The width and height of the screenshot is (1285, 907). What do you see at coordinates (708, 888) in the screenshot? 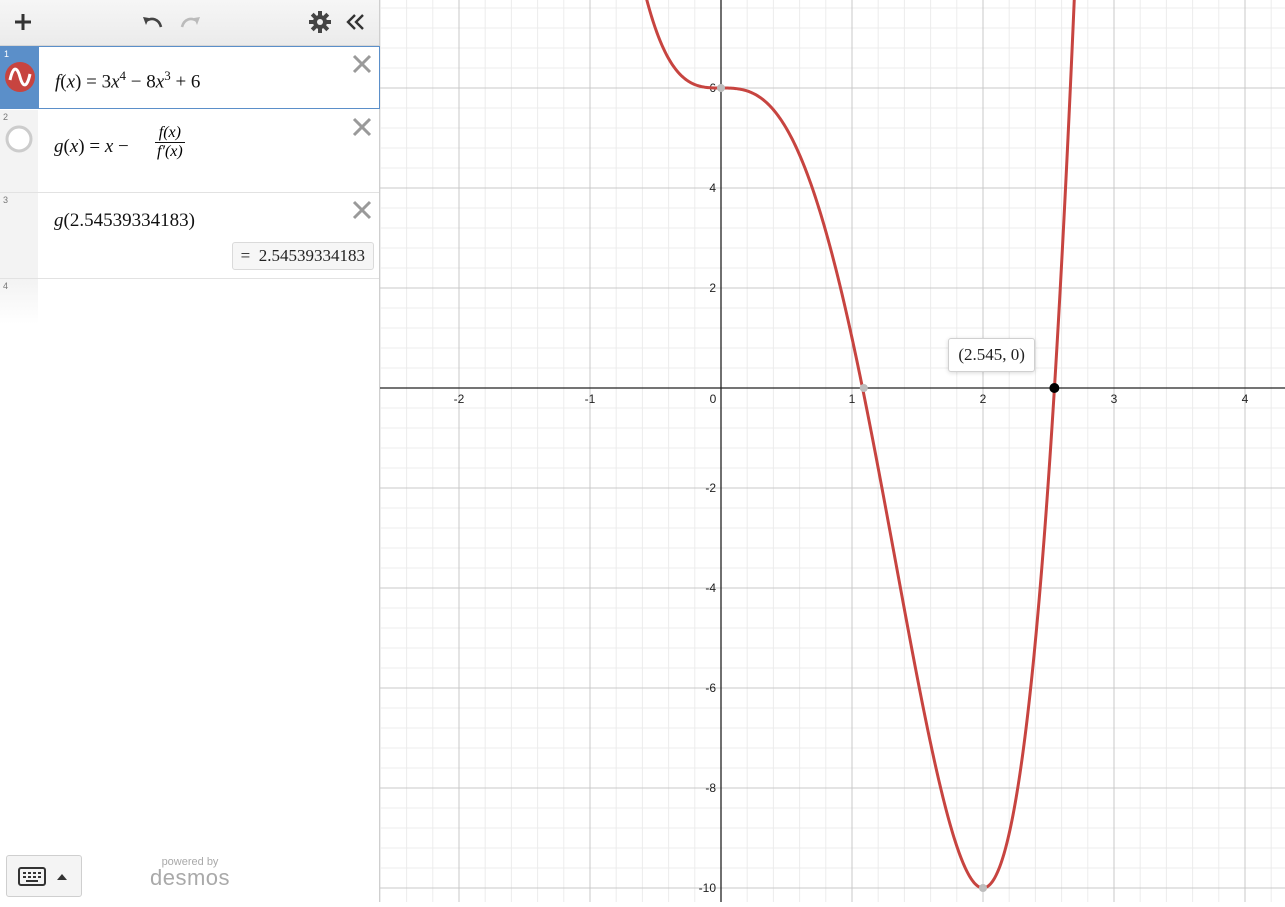
I see `y-tick-label: -10` at bounding box center [708, 888].